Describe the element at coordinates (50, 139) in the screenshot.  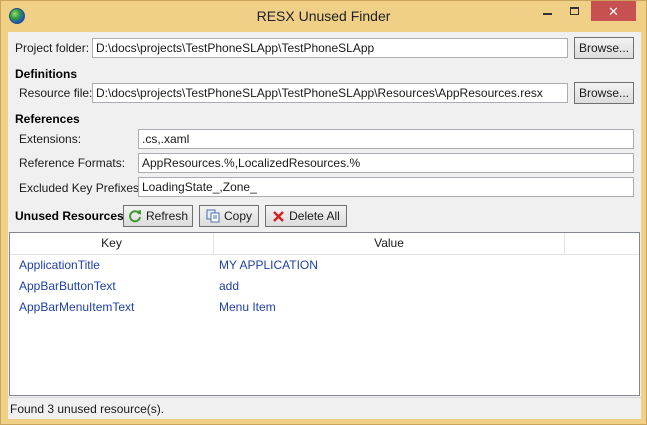
I see `extensions-label: Extensions:` at that location.